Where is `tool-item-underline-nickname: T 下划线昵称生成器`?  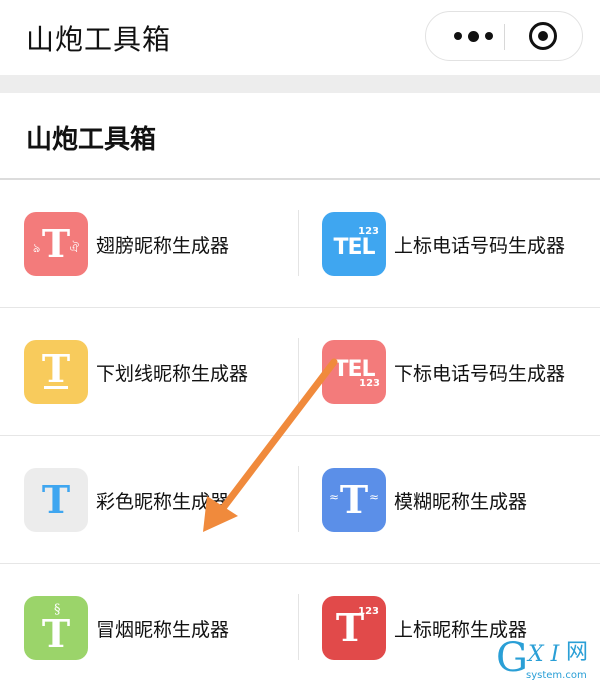
tool-item-underline-nickname: T 下划线昵称生成器 is located at coordinates (169, 372).